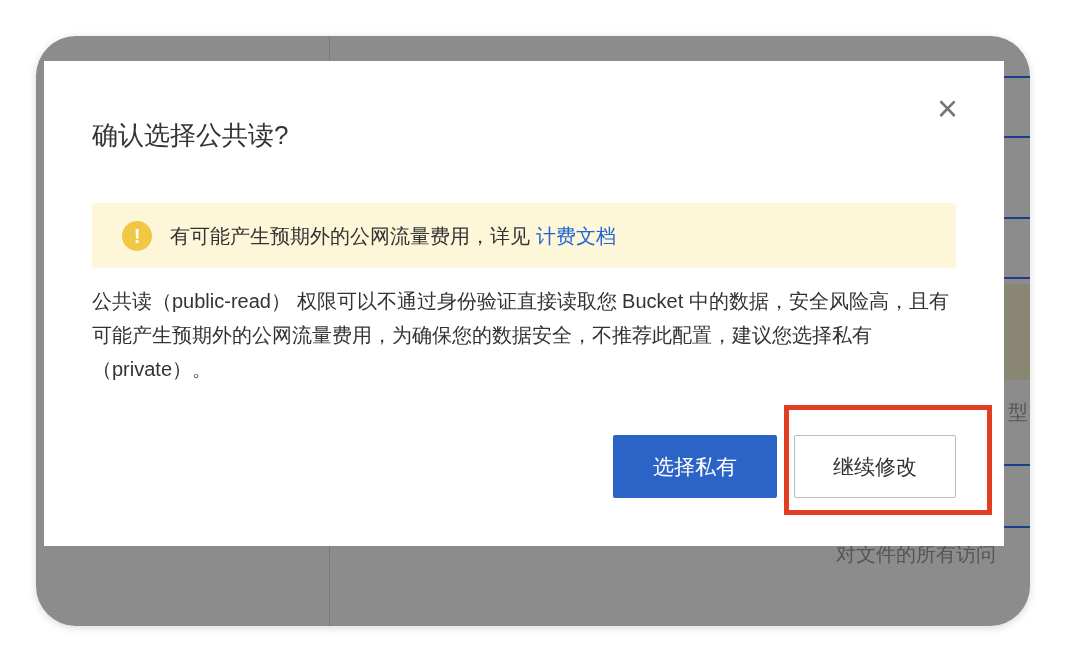 The image size is (1066, 662). What do you see at coordinates (191, 135) in the screenshot?
I see `dialog-title: 确认选择公共读?` at bounding box center [191, 135].